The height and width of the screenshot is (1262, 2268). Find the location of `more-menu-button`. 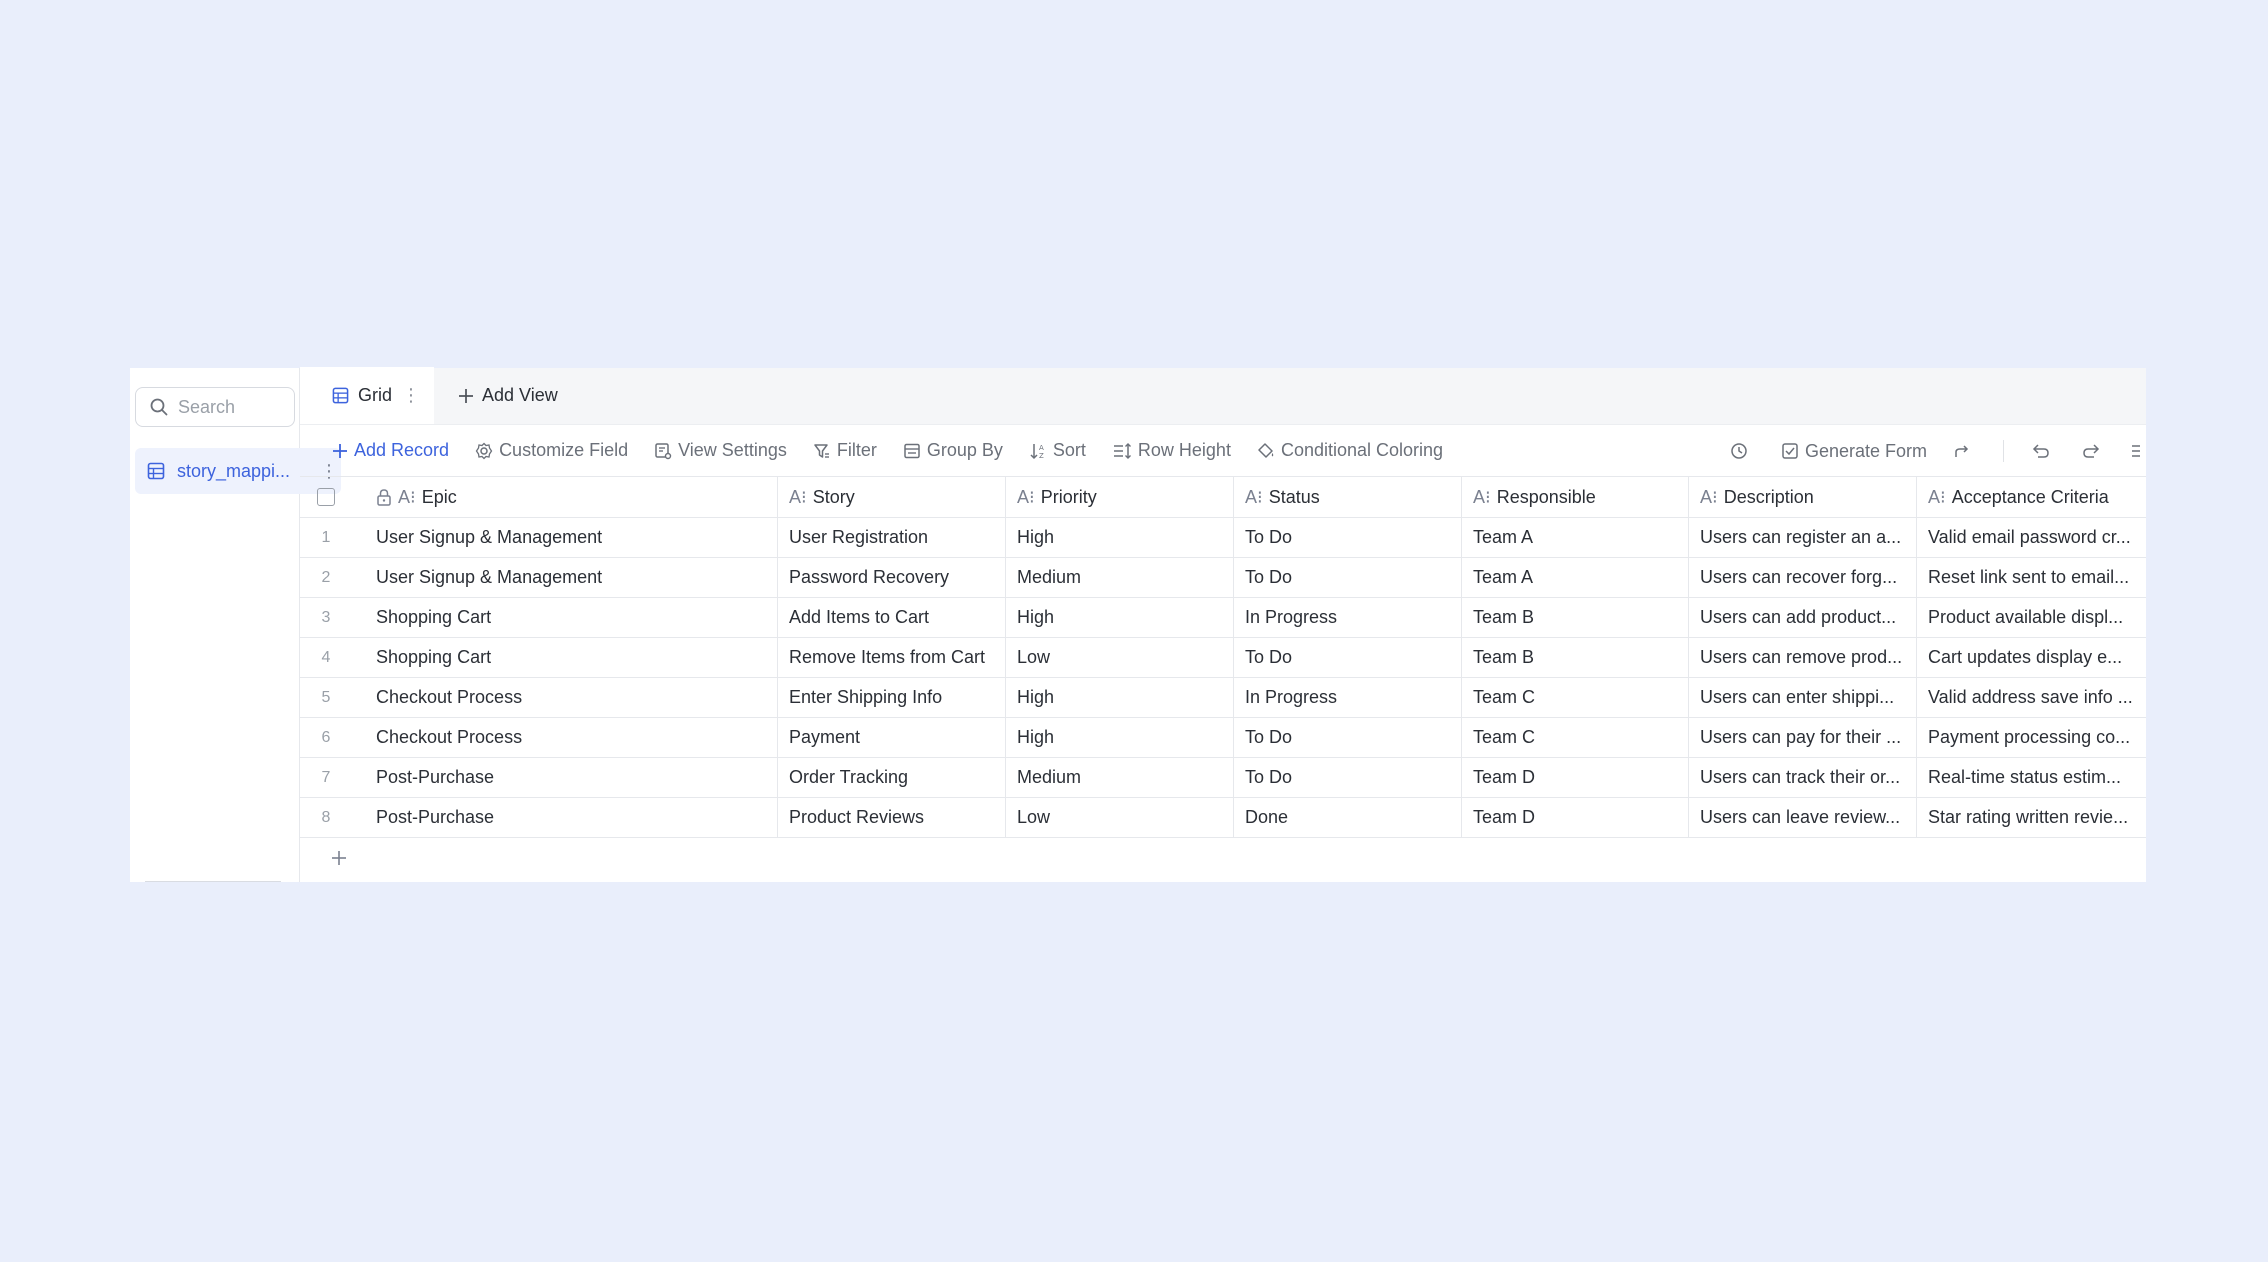

more-menu-button is located at coordinates (2138, 451).